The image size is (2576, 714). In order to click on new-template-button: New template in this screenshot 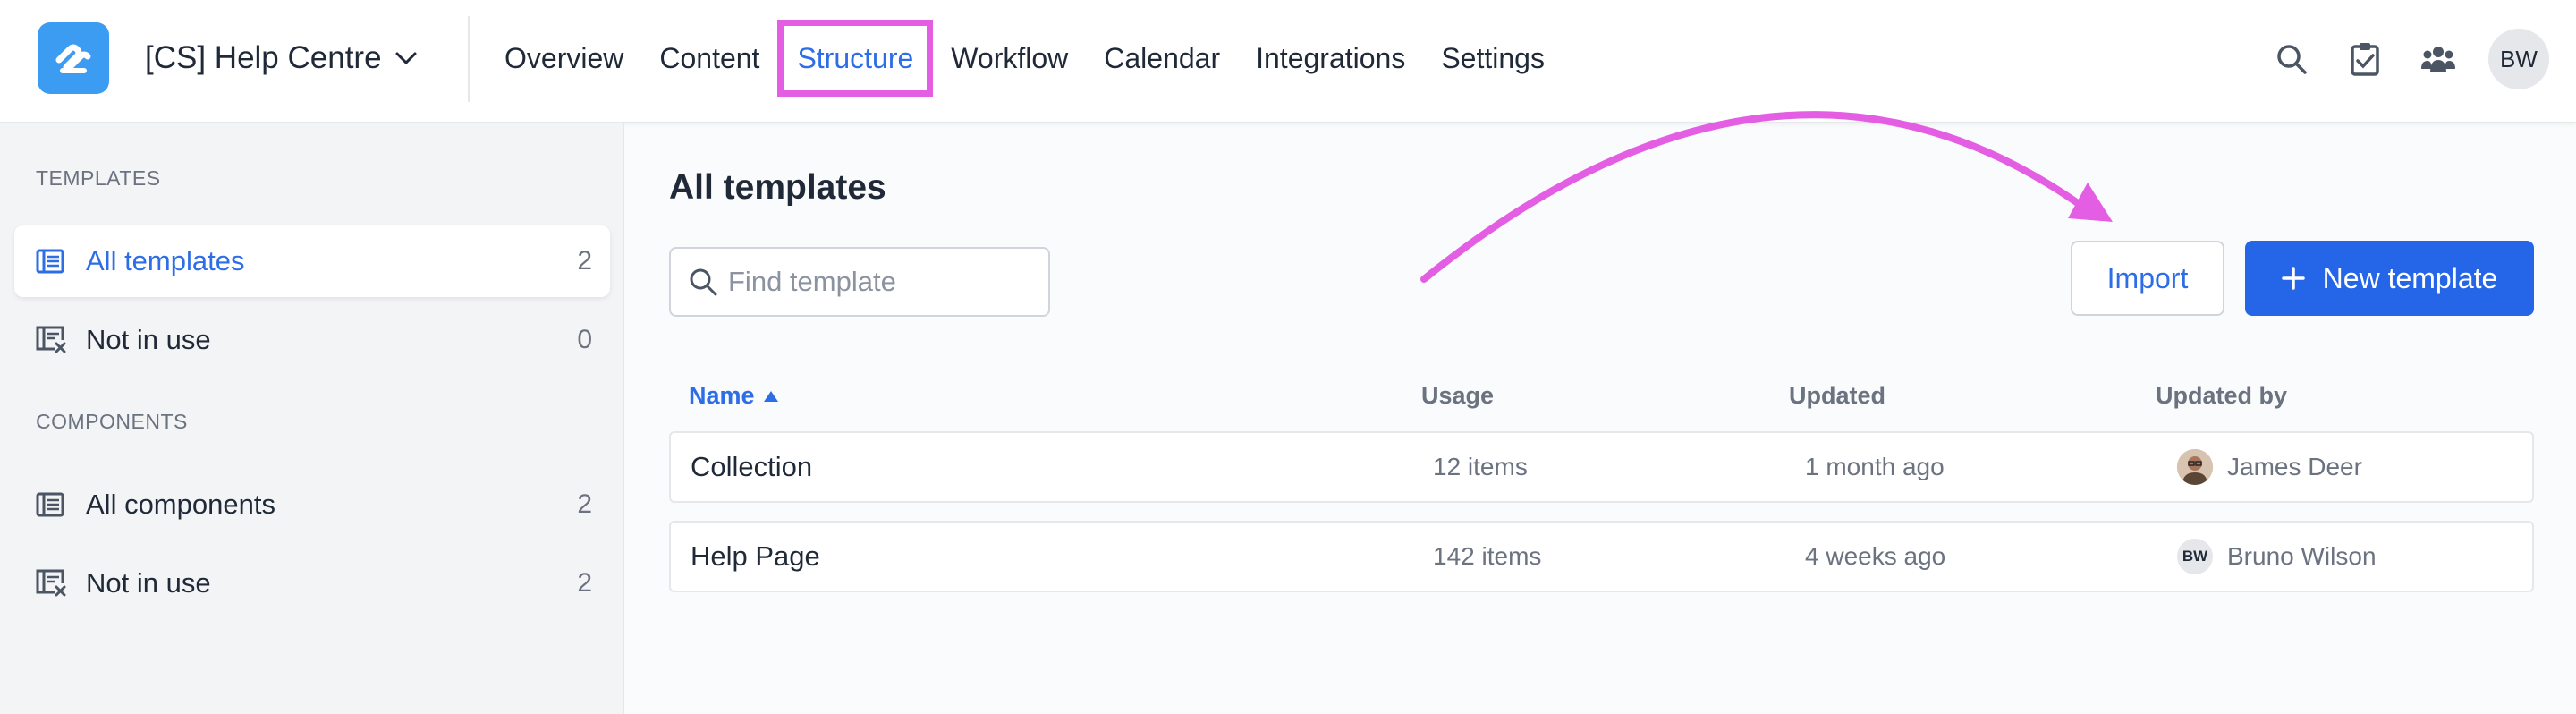, I will do `click(2389, 278)`.